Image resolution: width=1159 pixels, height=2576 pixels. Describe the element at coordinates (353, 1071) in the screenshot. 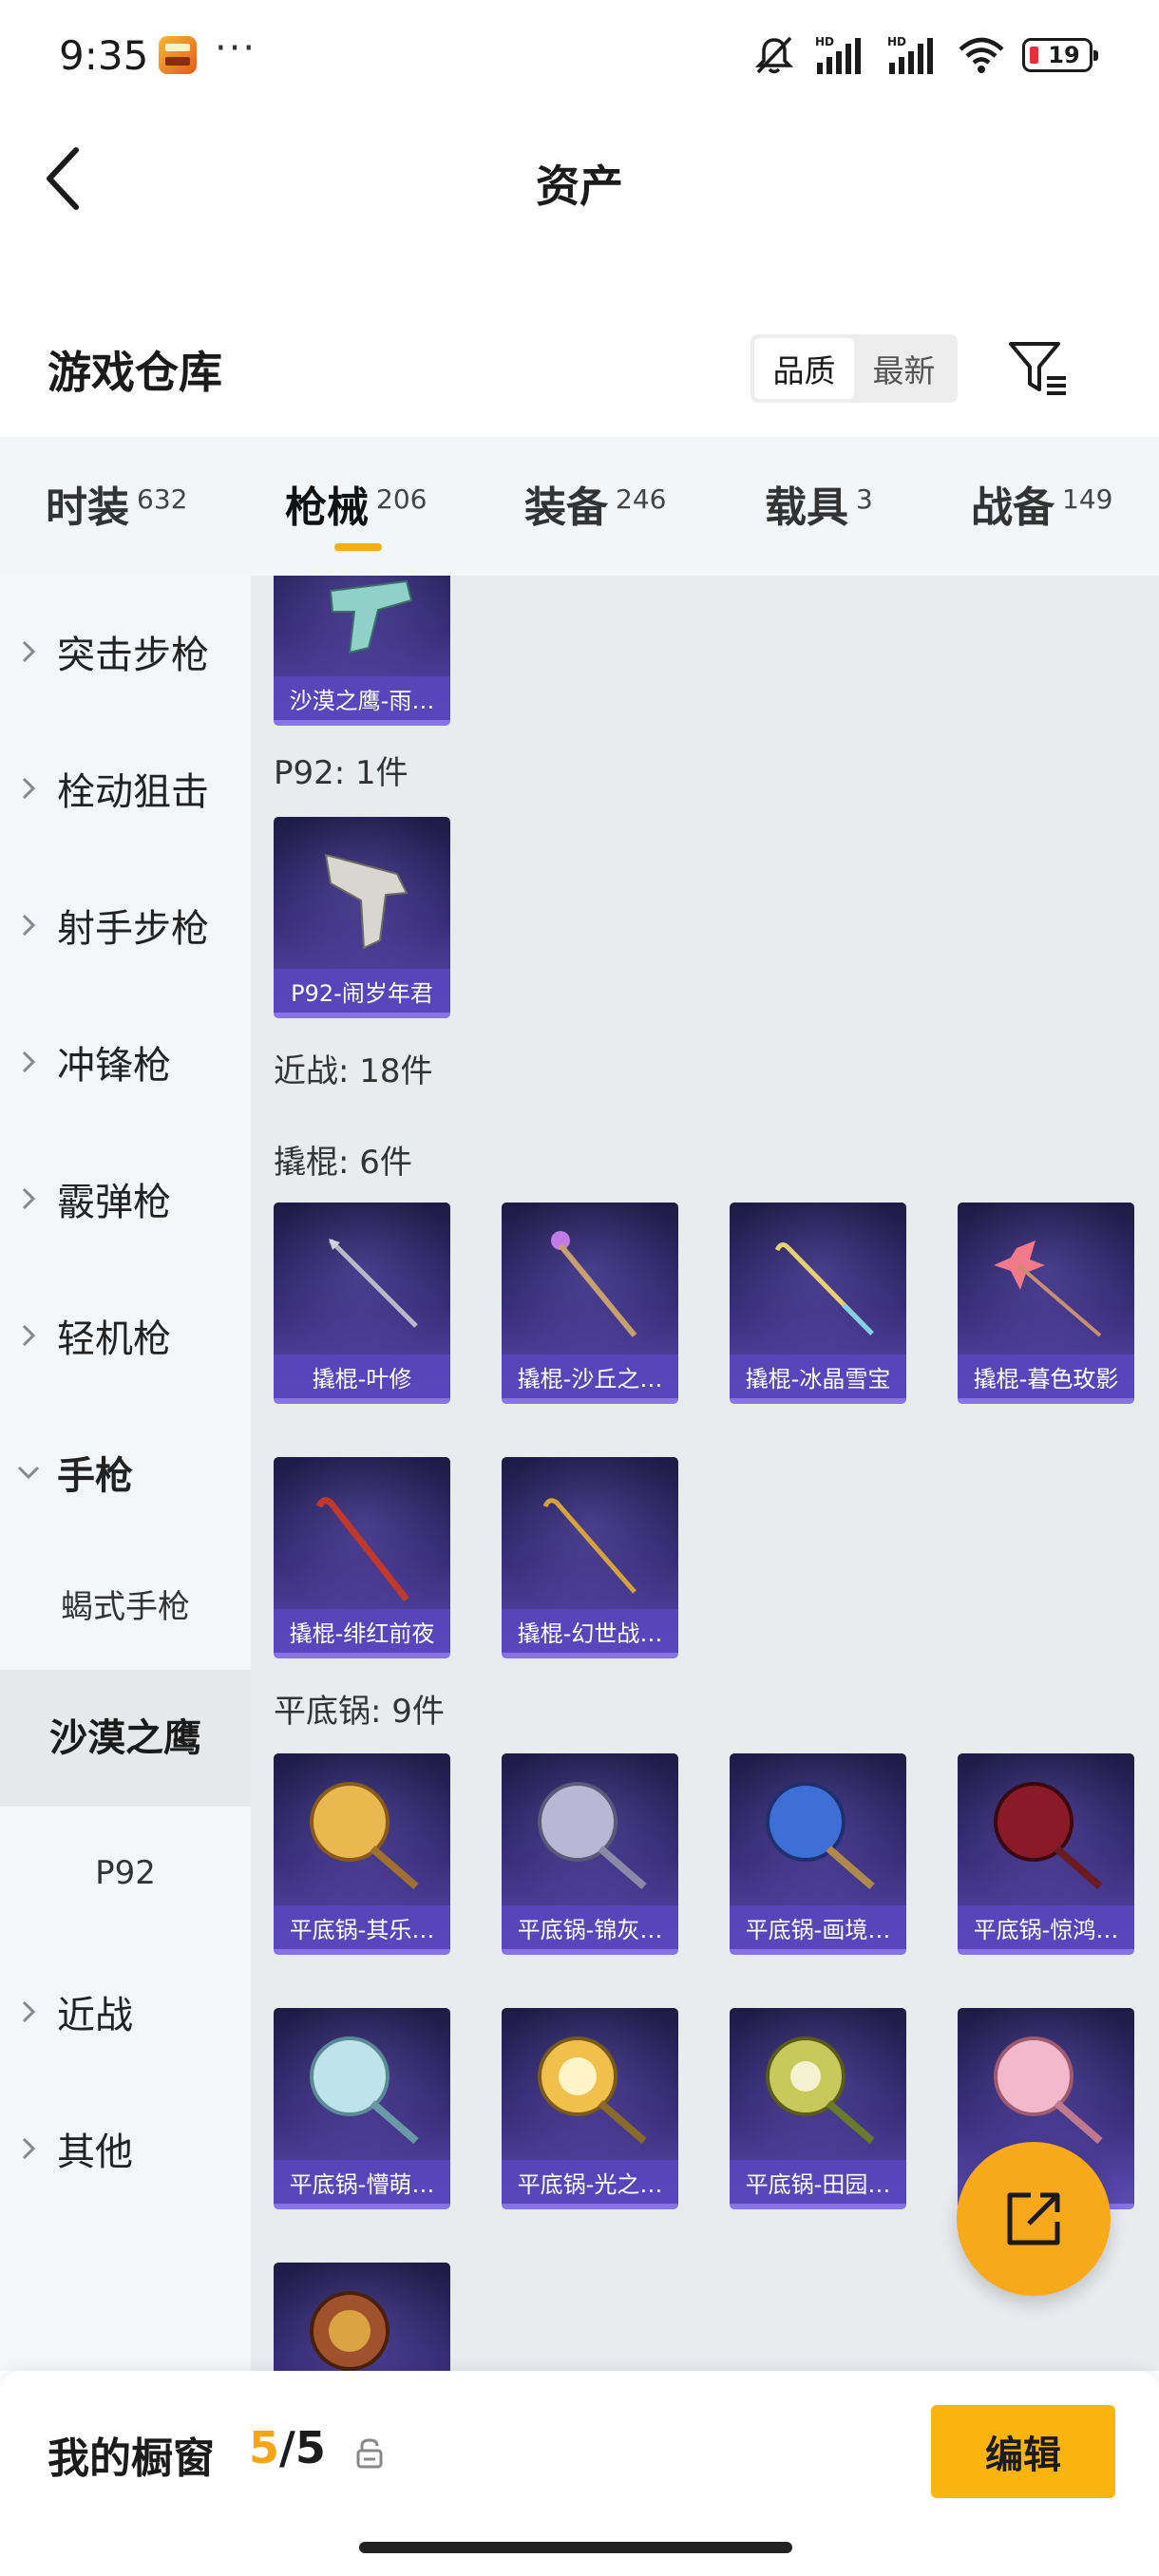

I see `section-label-melee: 近战: 18件` at that location.